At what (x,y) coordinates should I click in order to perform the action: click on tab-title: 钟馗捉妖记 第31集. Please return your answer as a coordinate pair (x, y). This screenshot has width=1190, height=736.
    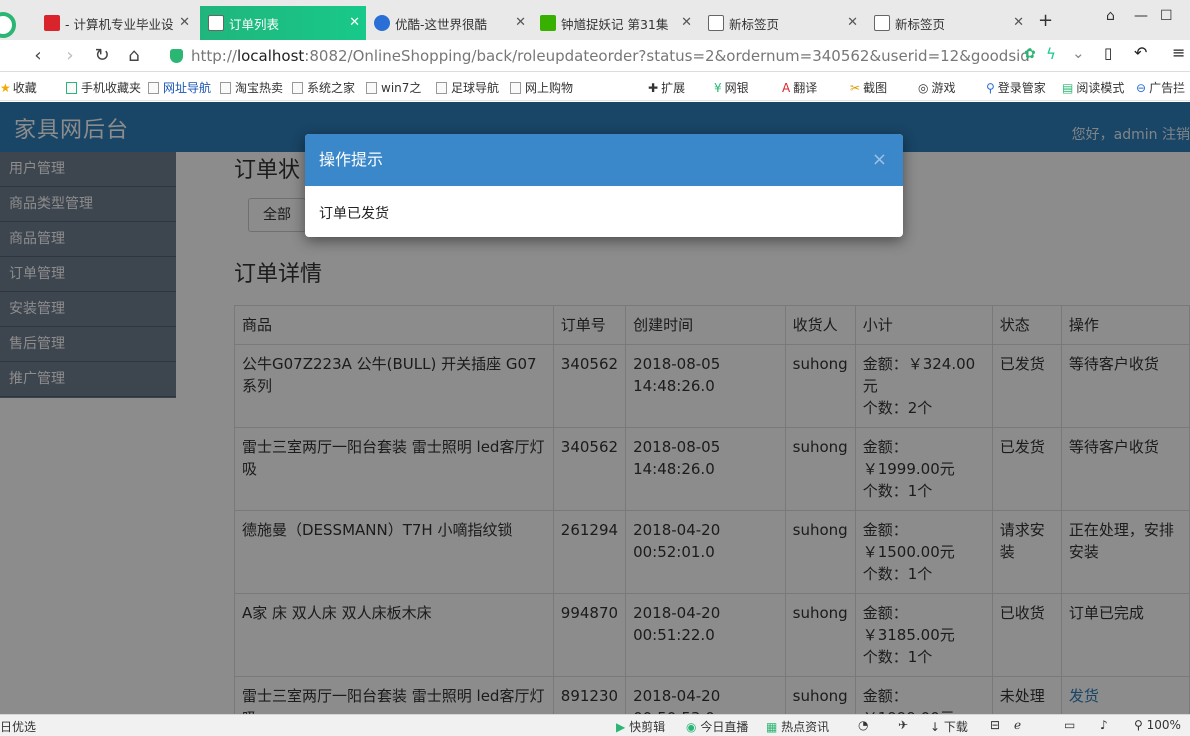
    Looking at the image, I should click on (615, 24).